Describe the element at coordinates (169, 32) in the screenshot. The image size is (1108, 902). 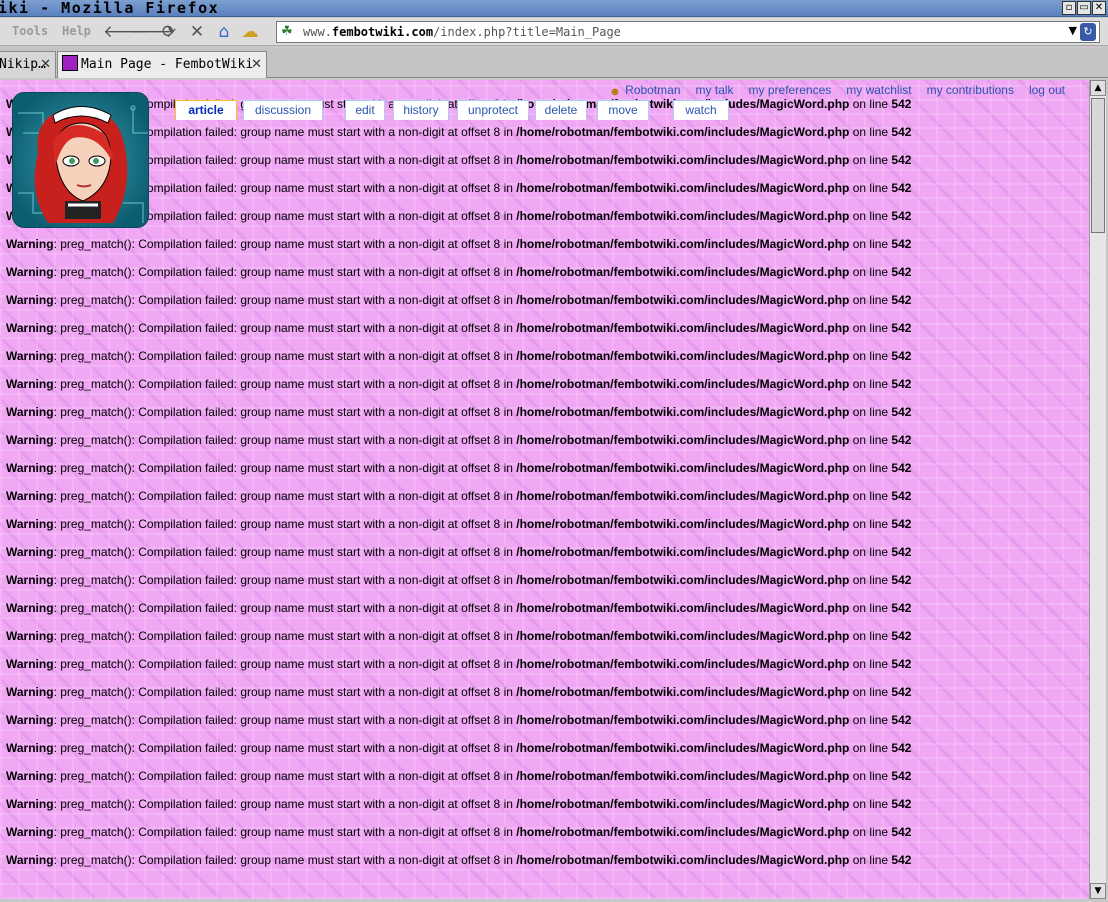
I see `reload-icon: ⟳` at that location.